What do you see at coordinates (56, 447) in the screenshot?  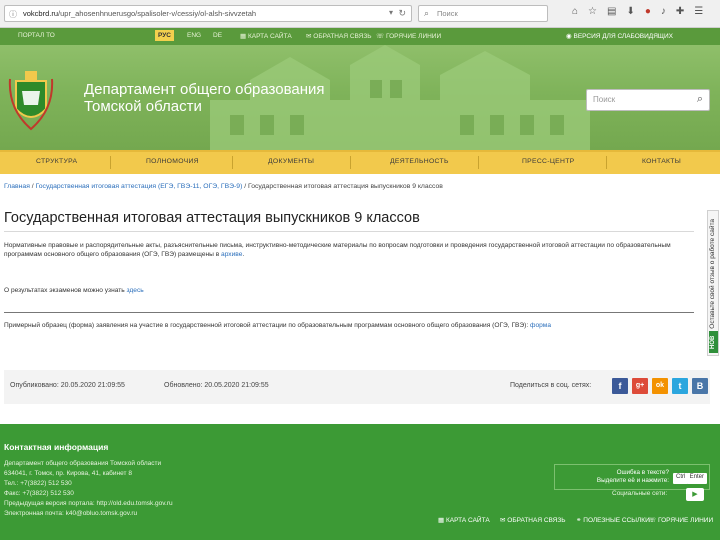 I see `footer-title: Контактная информация` at bounding box center [56, 447].